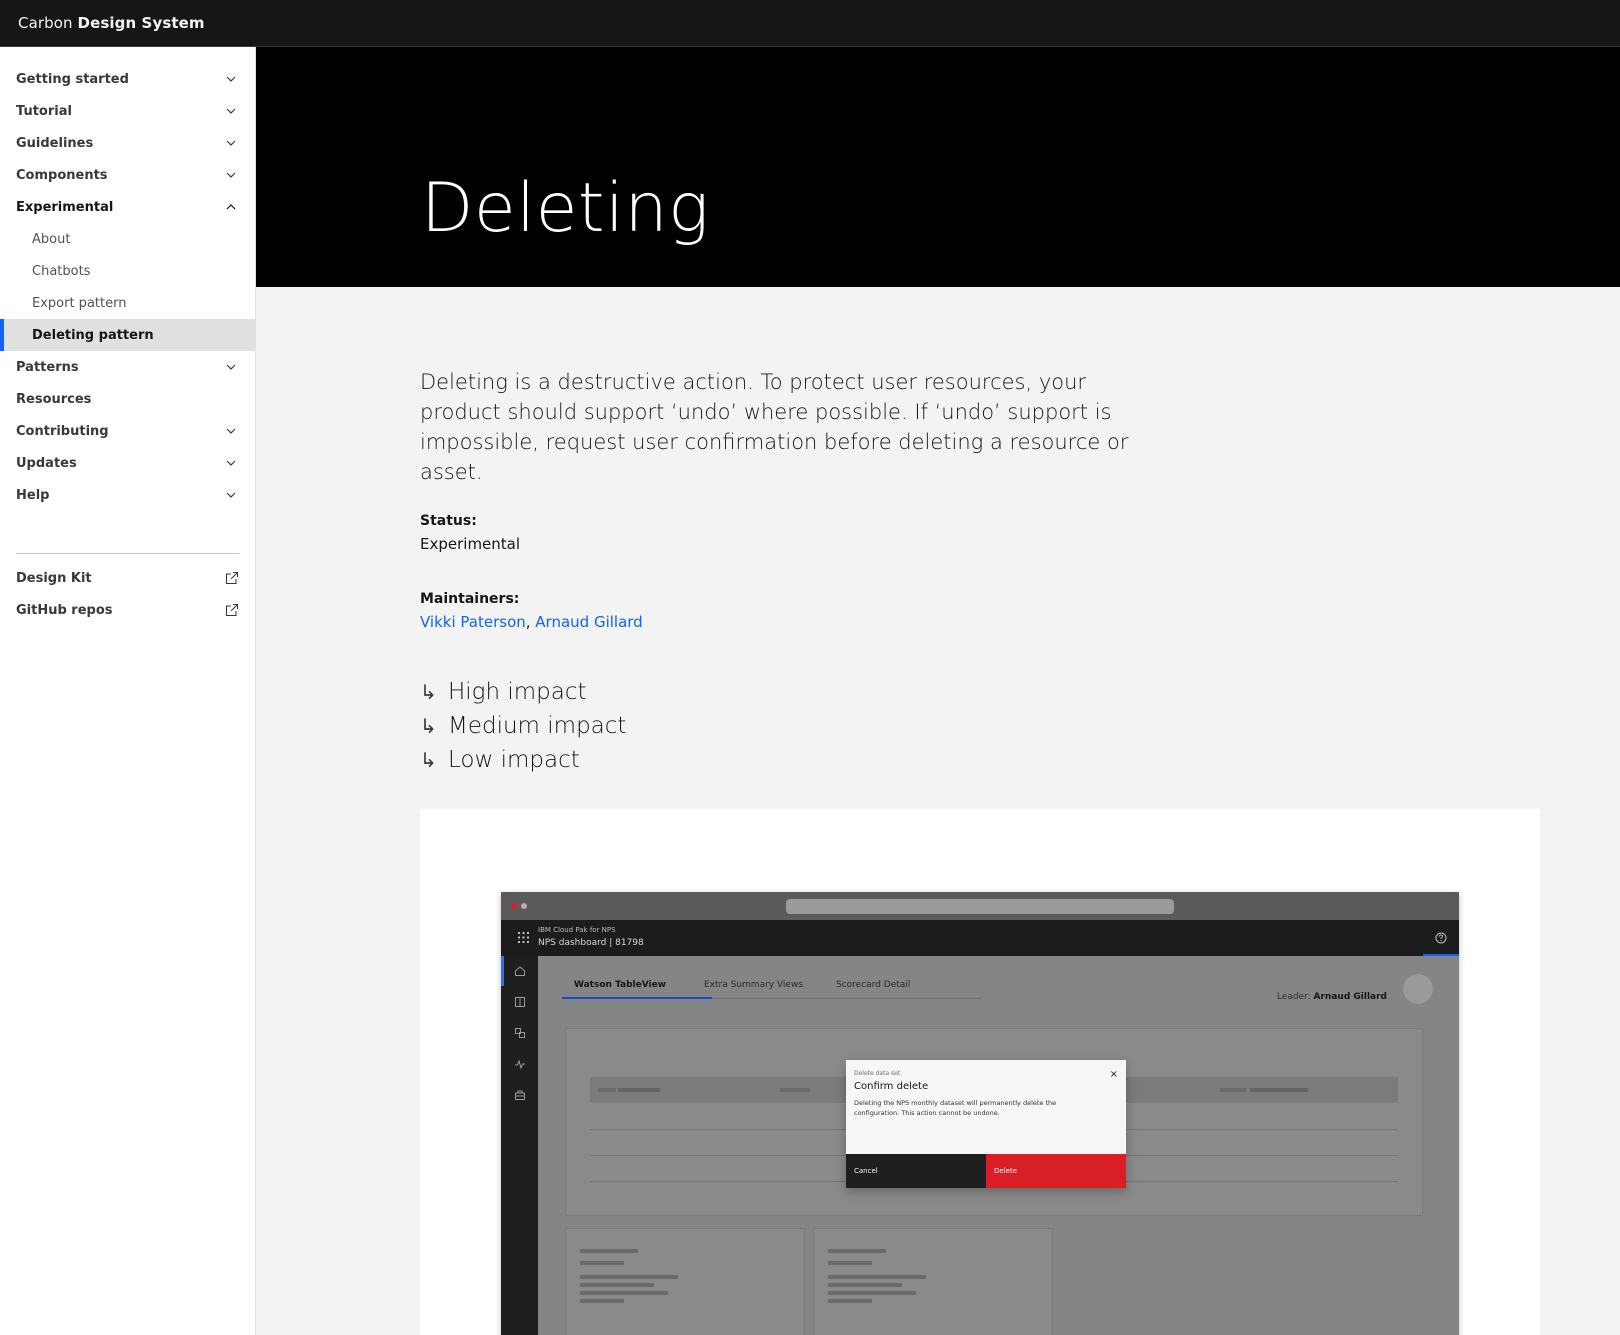 Image resolution: width=1620 pixels, height=1335 pixels. I want to click on mock-side-rail, so click(519, 1145).